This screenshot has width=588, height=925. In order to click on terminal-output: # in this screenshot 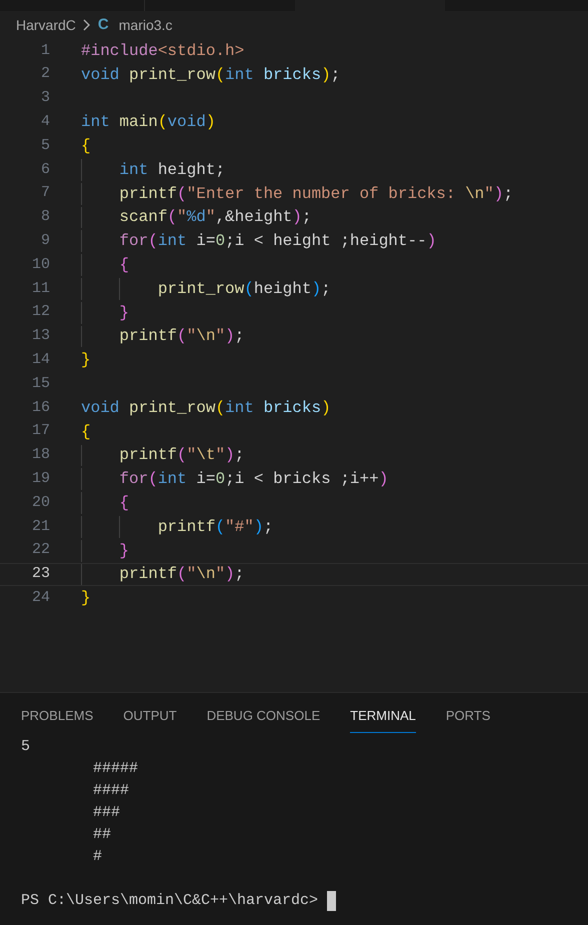, I will do `click(97, 857)`.